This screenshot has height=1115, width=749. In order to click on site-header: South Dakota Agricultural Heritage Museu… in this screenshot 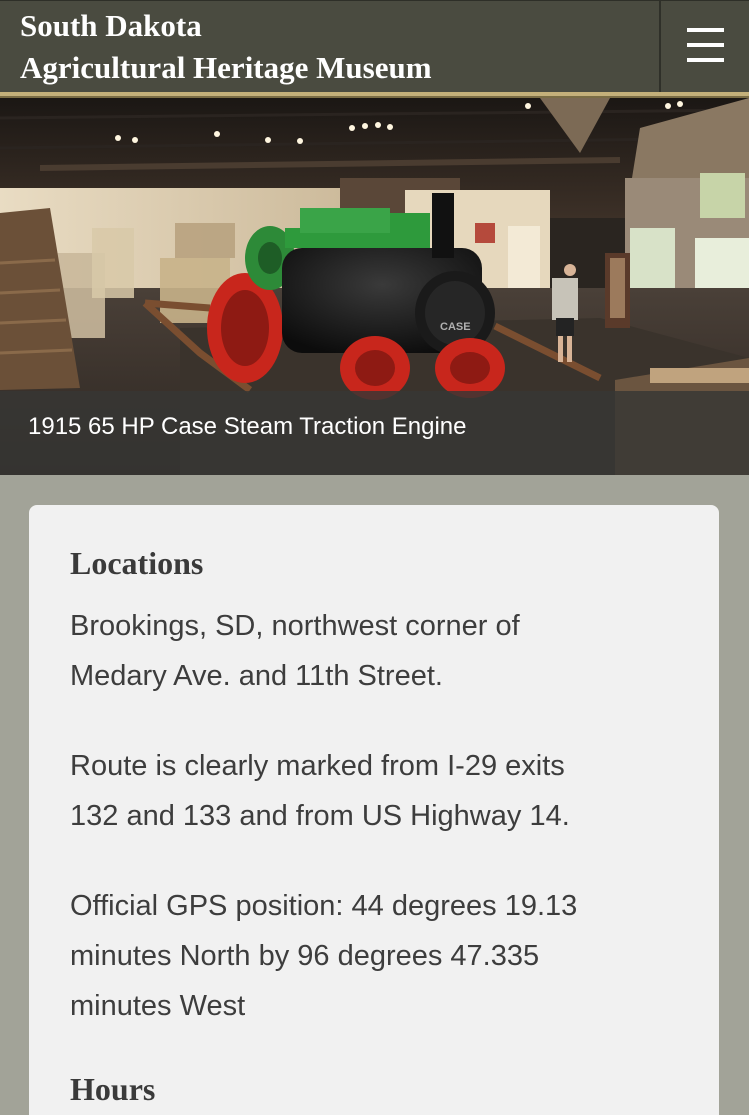, I will do `click(374, 46)`.